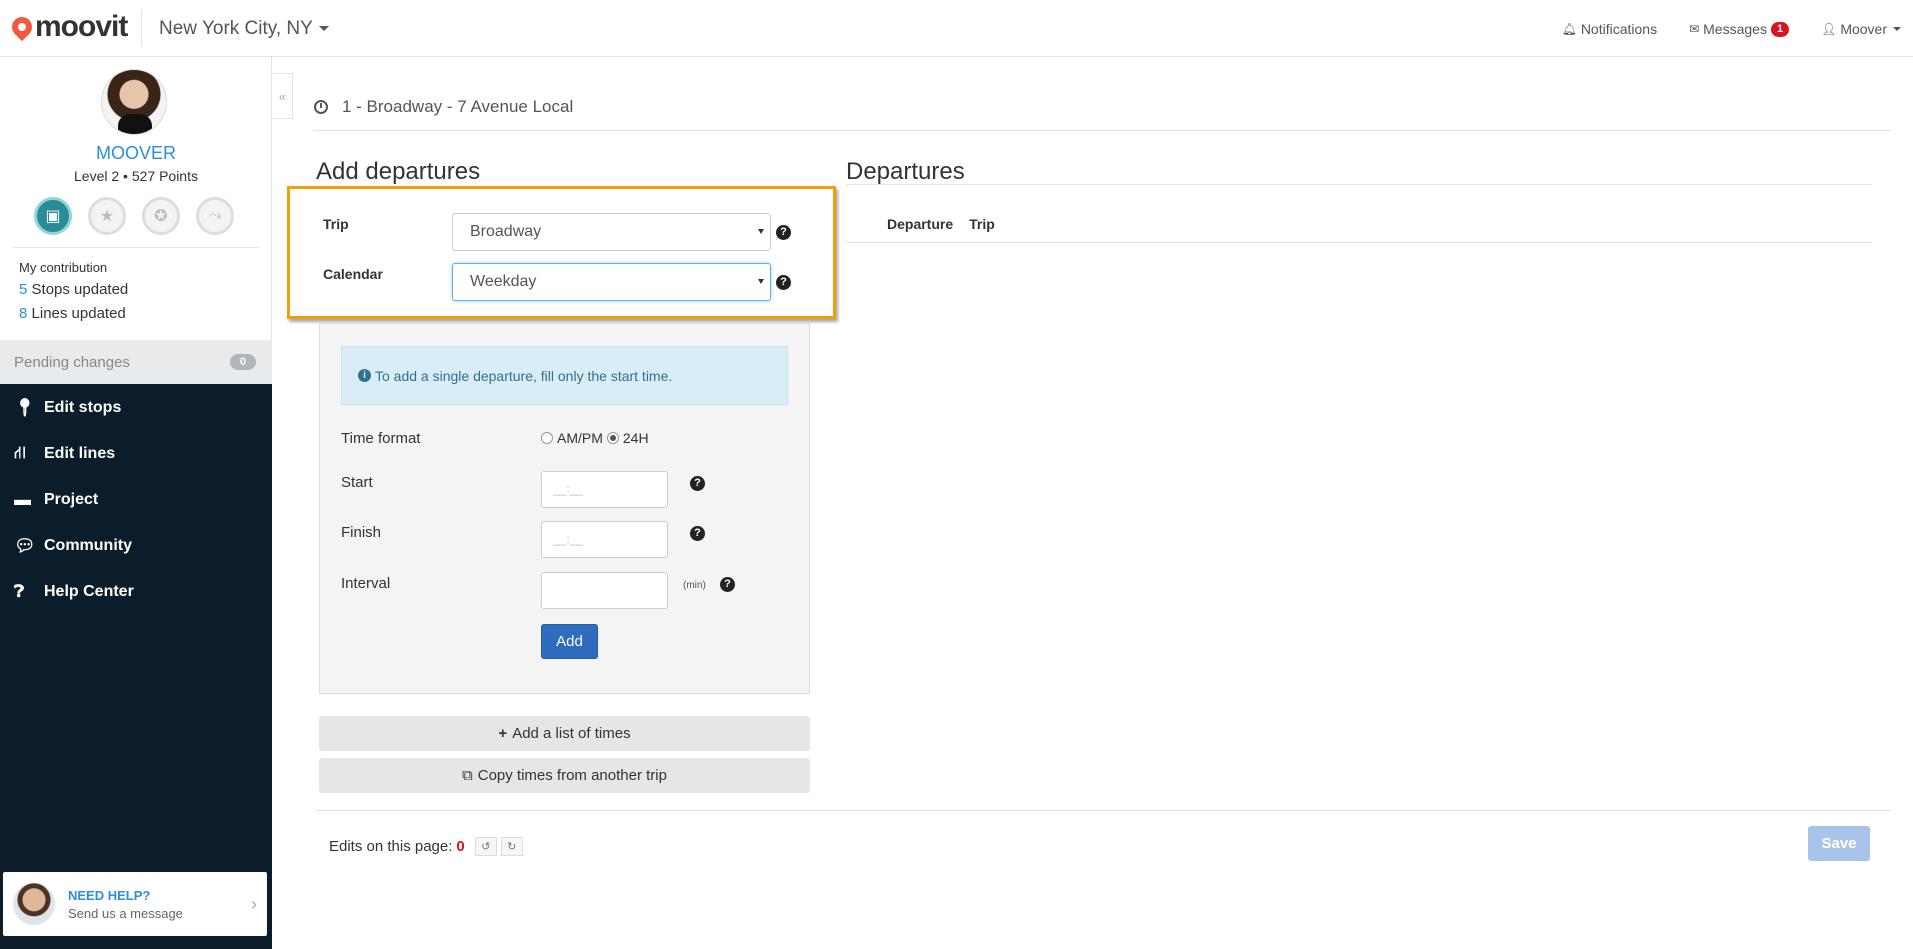 The width and height of the screenshot is (1913, 949). I want to click on sidebar-item-label: Help Center, so click(89, 591).